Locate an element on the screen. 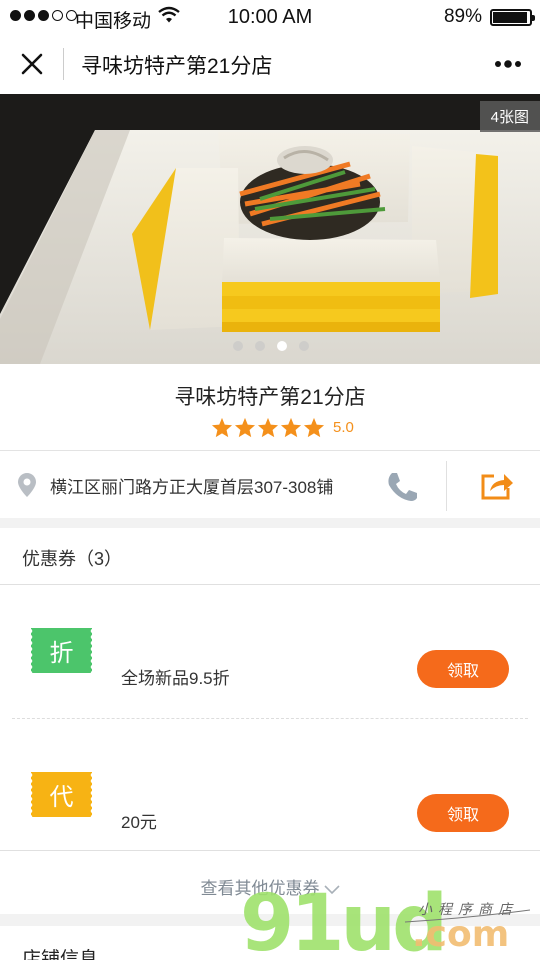 This screenshot has height=960, width=540. status-bar: 中国移动 10:00 AM 89% is located at coordinates (270, 17).